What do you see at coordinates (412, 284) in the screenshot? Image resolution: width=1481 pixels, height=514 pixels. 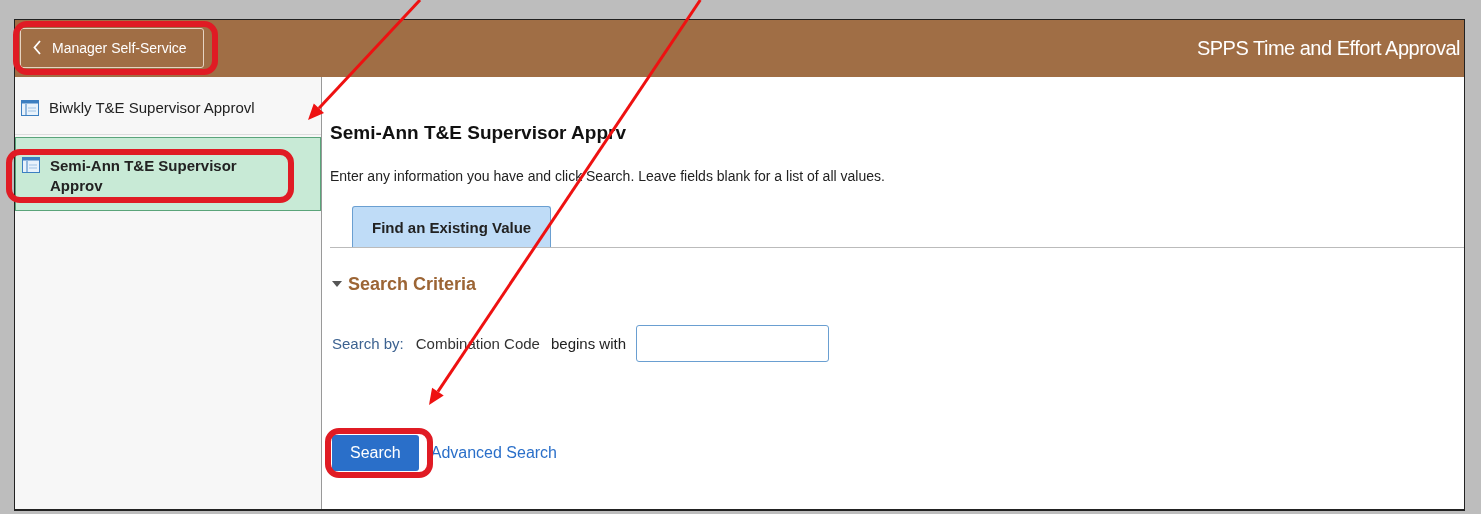 I see `section-title: Search Criteria` at bounding box center [412, 284].